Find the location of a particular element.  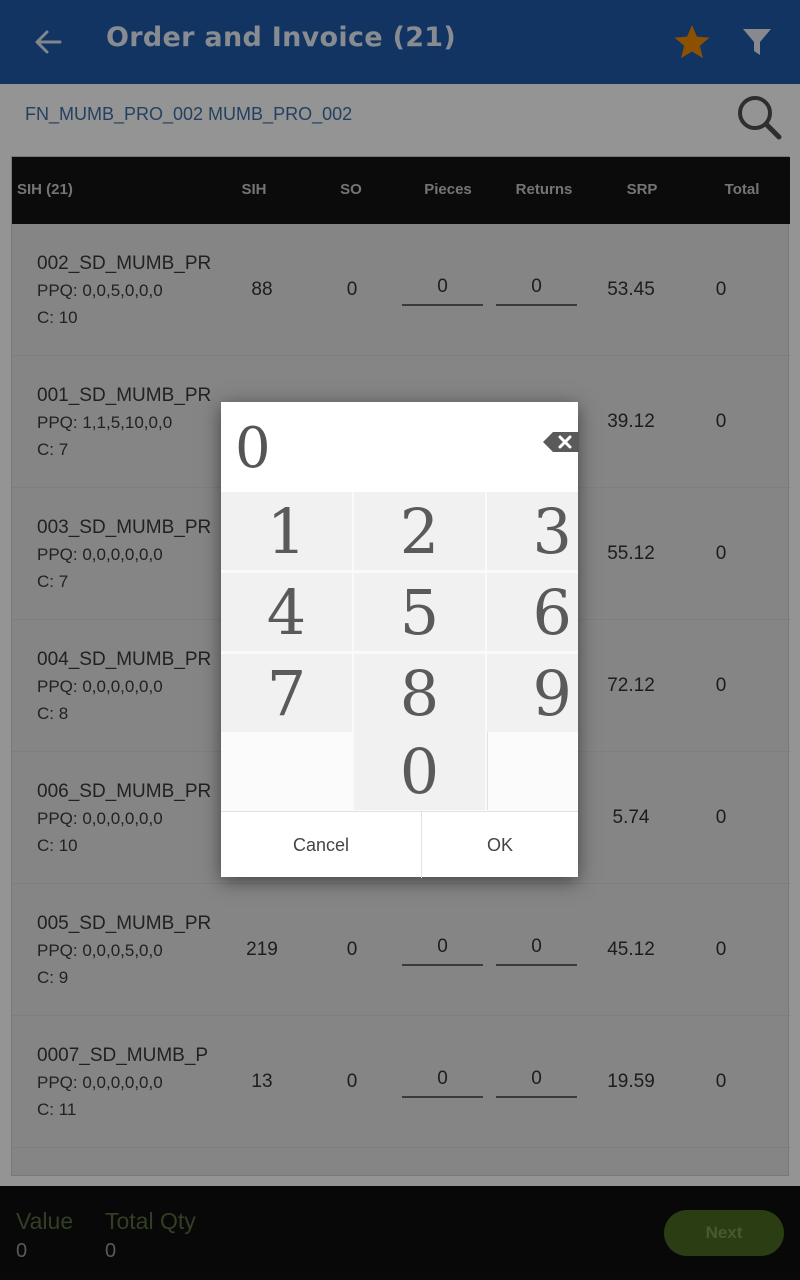

dialog-actions: Cancel OK is located at coordinates (399, 844).